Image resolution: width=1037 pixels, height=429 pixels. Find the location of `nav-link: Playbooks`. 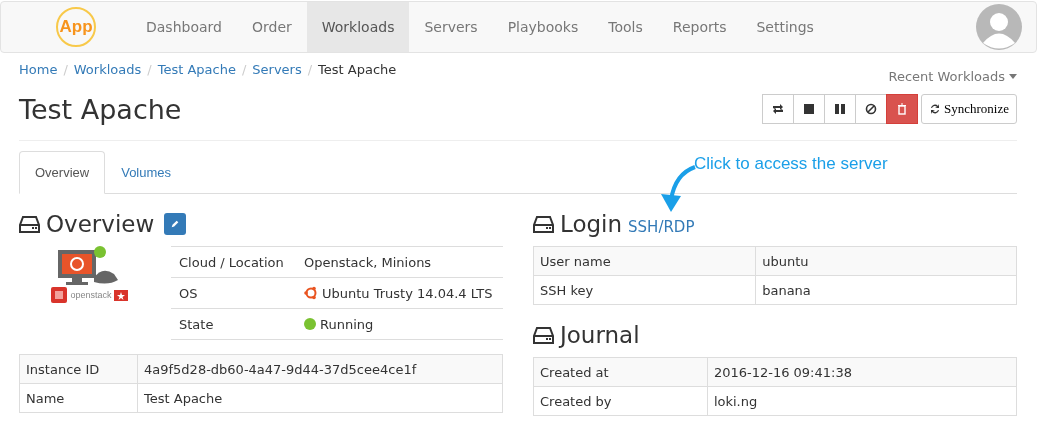

nav-link: Playbooks is located at coordinates (543, 27).